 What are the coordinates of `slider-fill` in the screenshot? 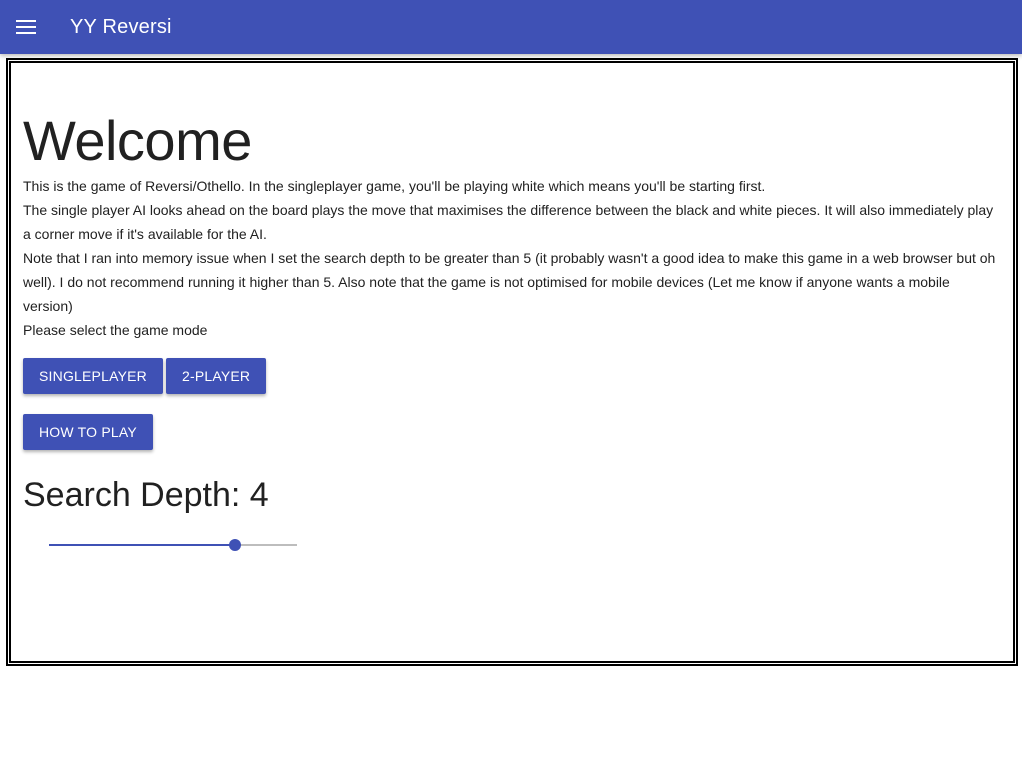 It's located at (142, 545).